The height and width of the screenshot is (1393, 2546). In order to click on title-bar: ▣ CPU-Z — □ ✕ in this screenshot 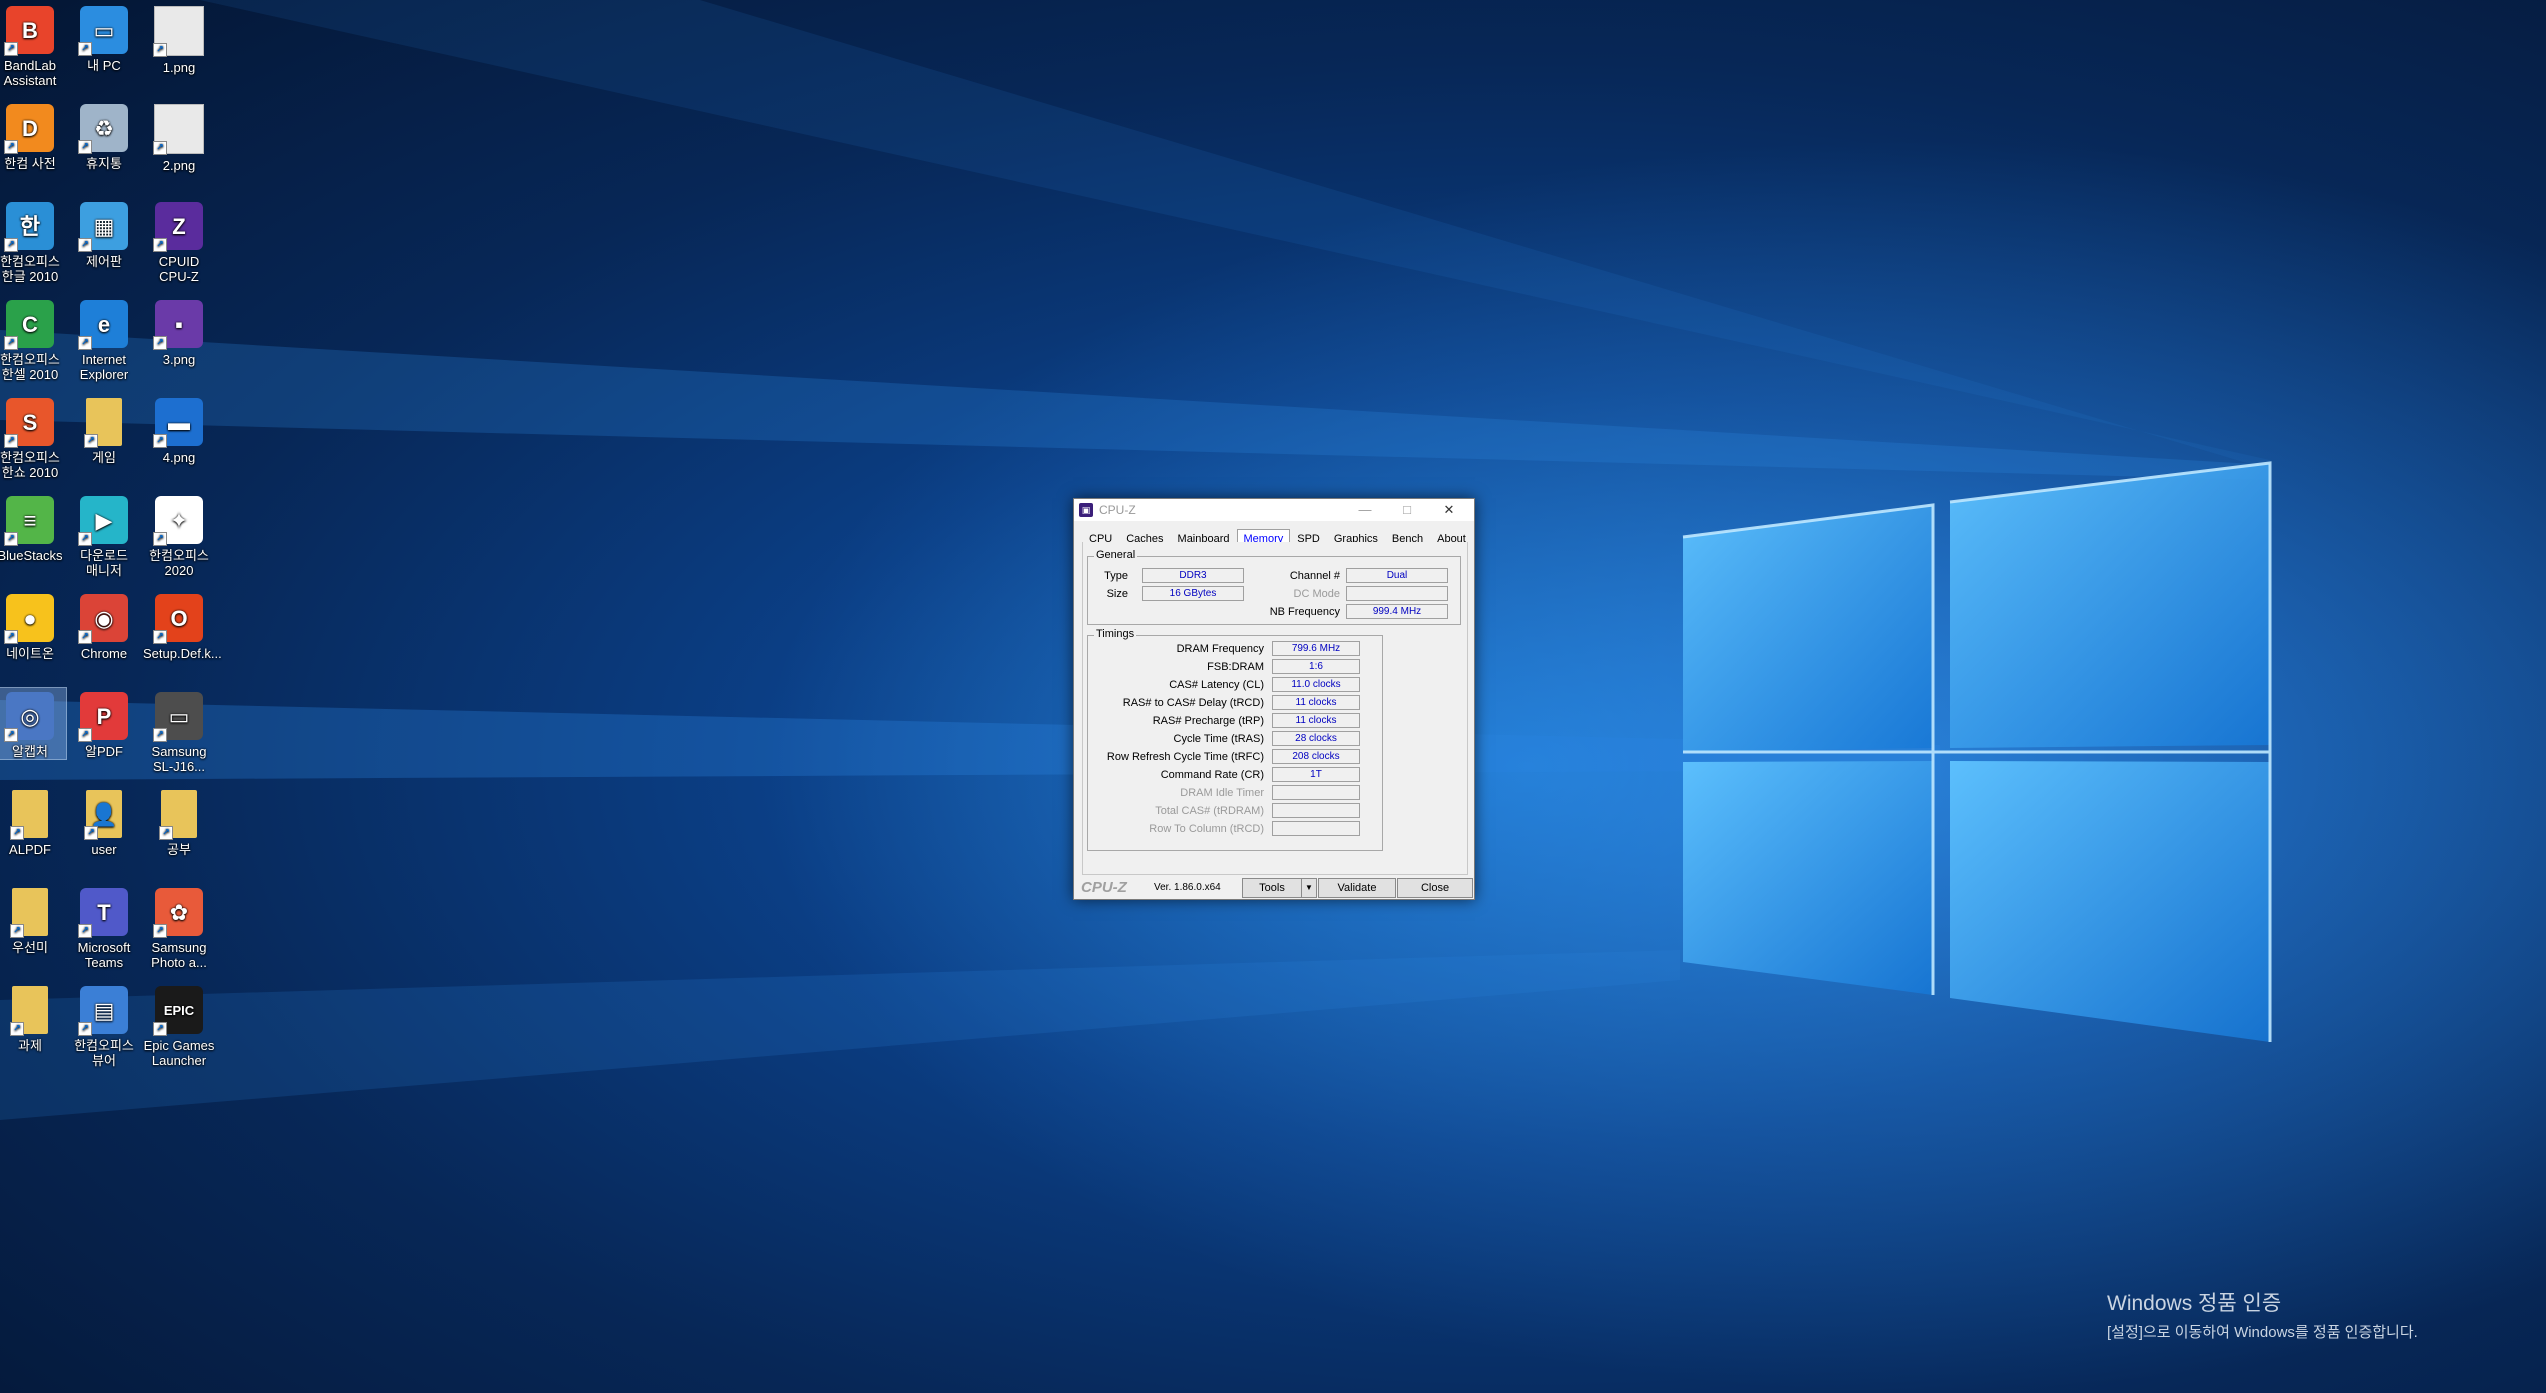, I will do `click(1274, 510)`.